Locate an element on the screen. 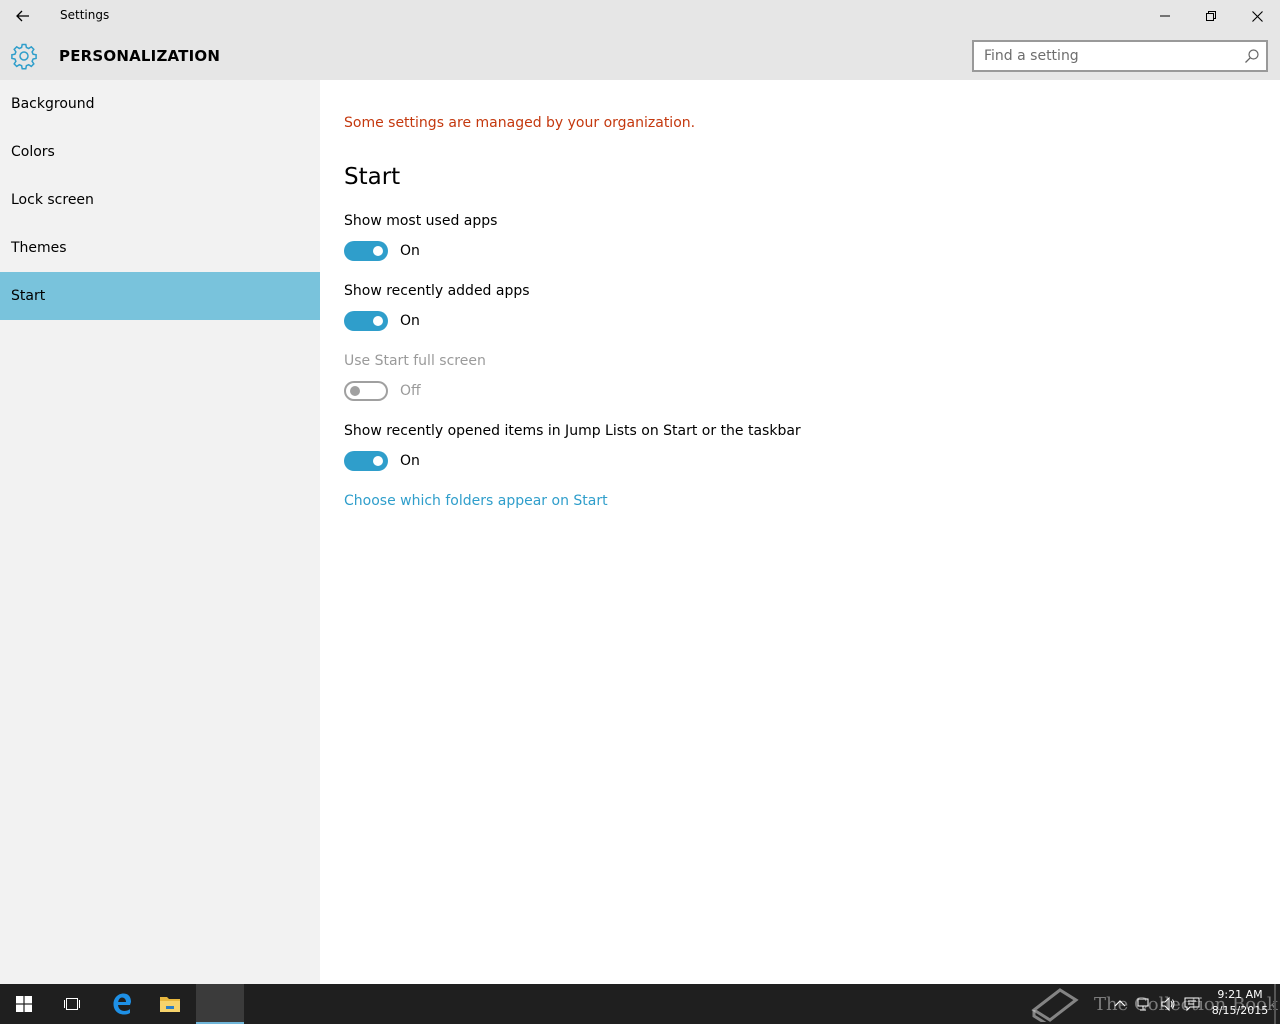 Image resolution: width=1280 pixels, height=1024 pixels. system-tray is located at coordinates (1158, 1004).